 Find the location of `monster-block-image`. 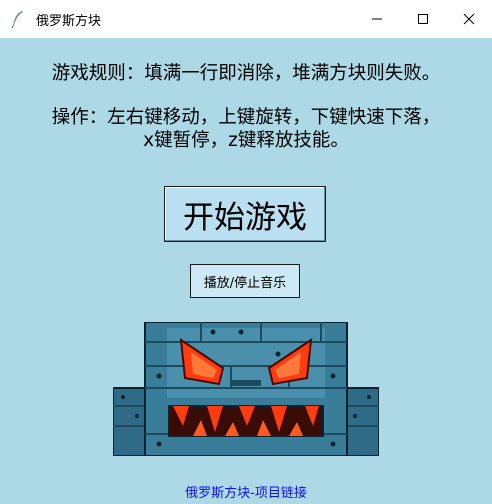

monster-block-image is located at coordinates (246, 389).